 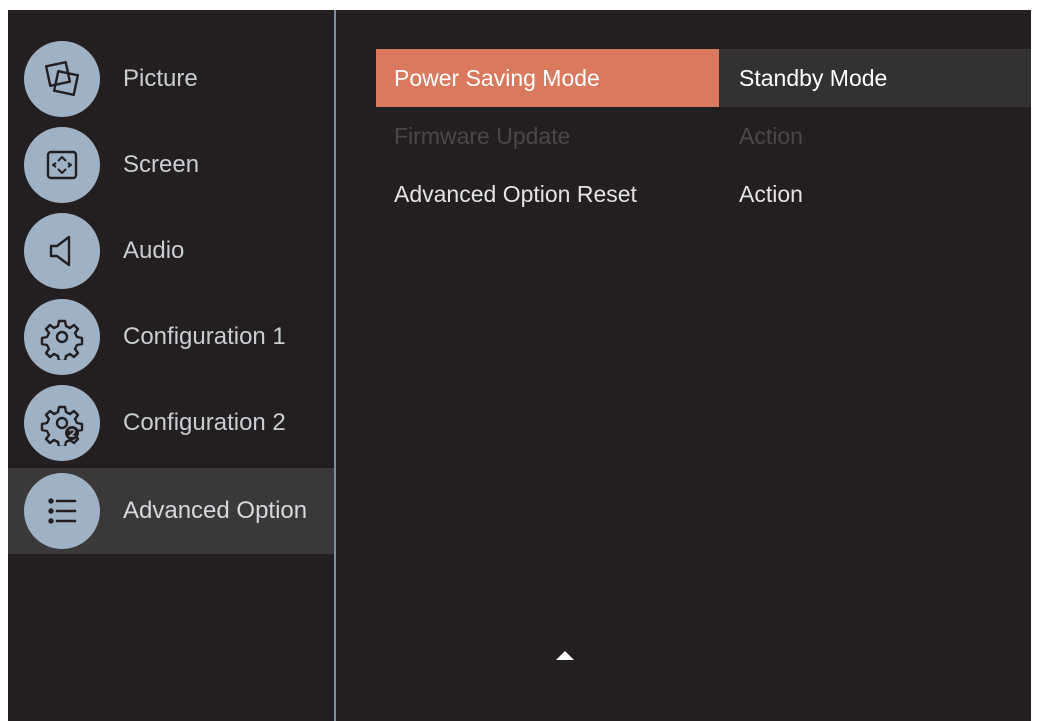 I want to click on row-firmware-update: Firmware Update Action, so click(x=703, y=136).